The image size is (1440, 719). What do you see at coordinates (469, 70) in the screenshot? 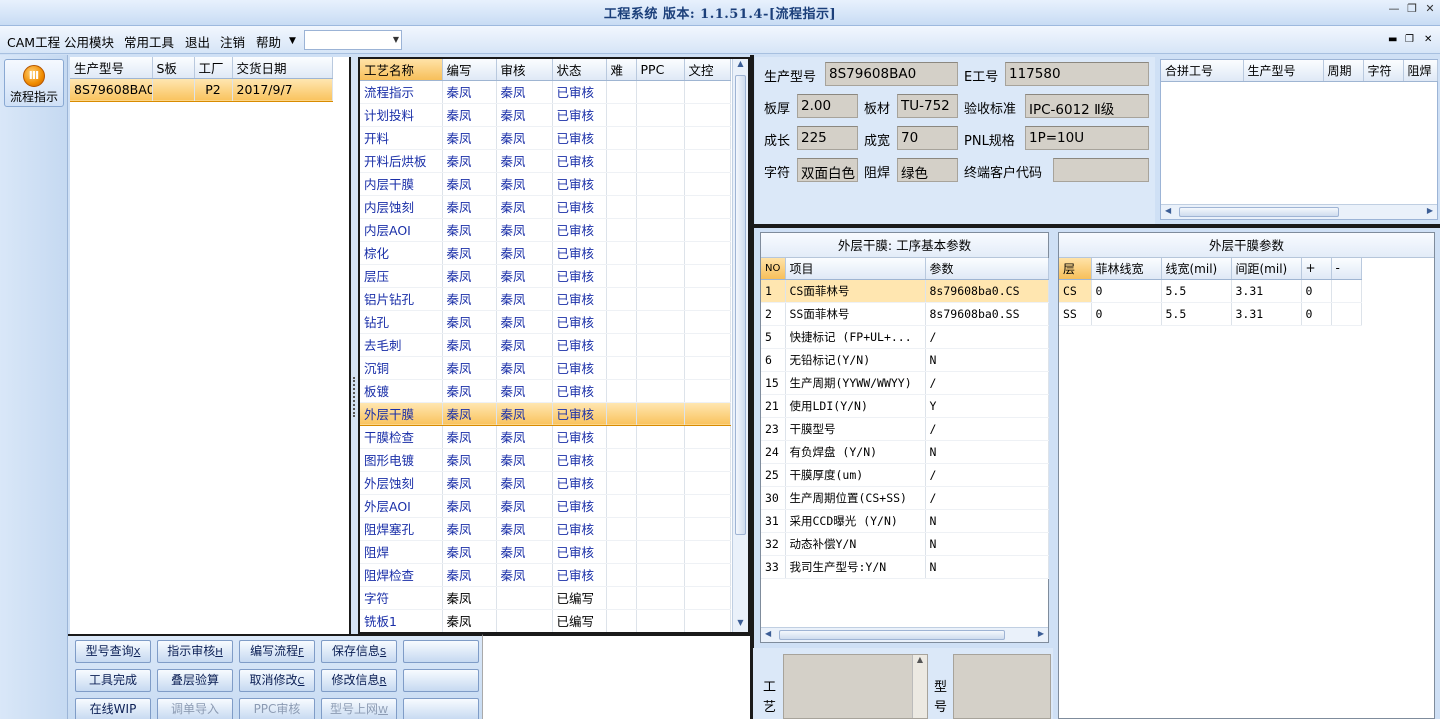
I see `column-header: 编写` at bounding box center [469, 70].